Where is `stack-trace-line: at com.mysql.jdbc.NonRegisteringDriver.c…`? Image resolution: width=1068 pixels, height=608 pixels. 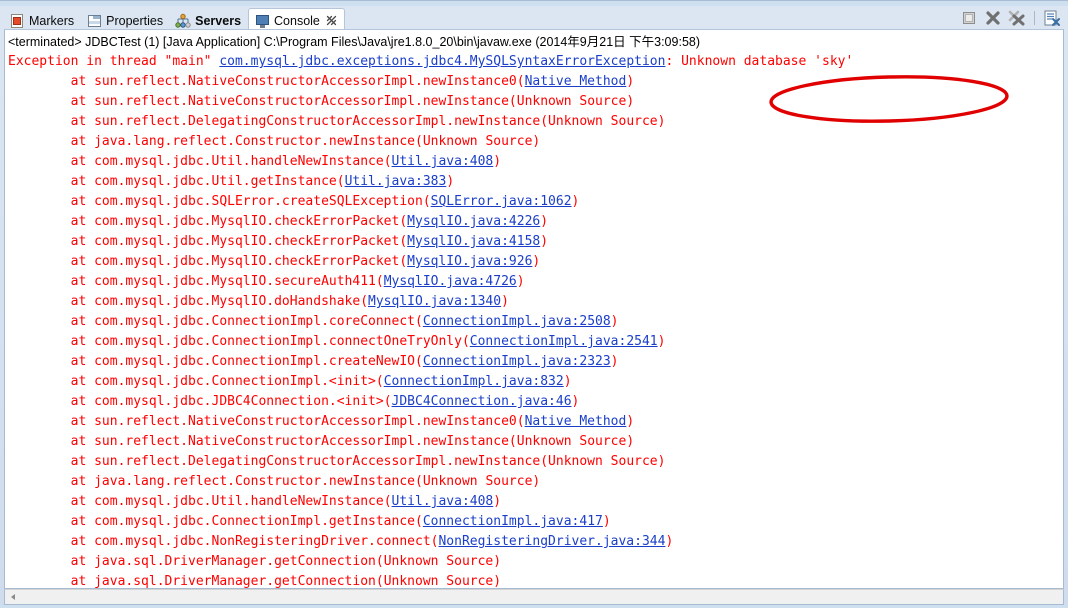
stack-trace-line: at com.mysql.jdbc.NonRegisteringDriver.c… is located at coordinates (535, 542).